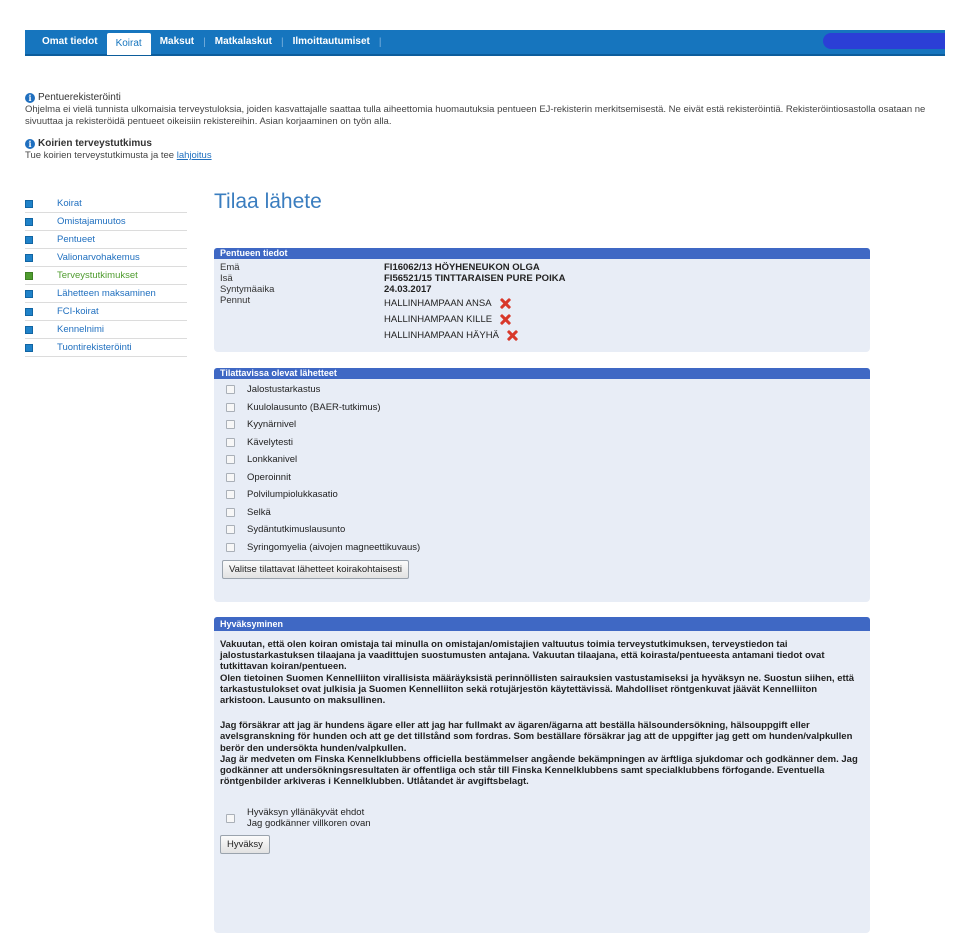 The image size is (956, 949). I want to click on tab-maksut: Maksut, so click(177, 42).